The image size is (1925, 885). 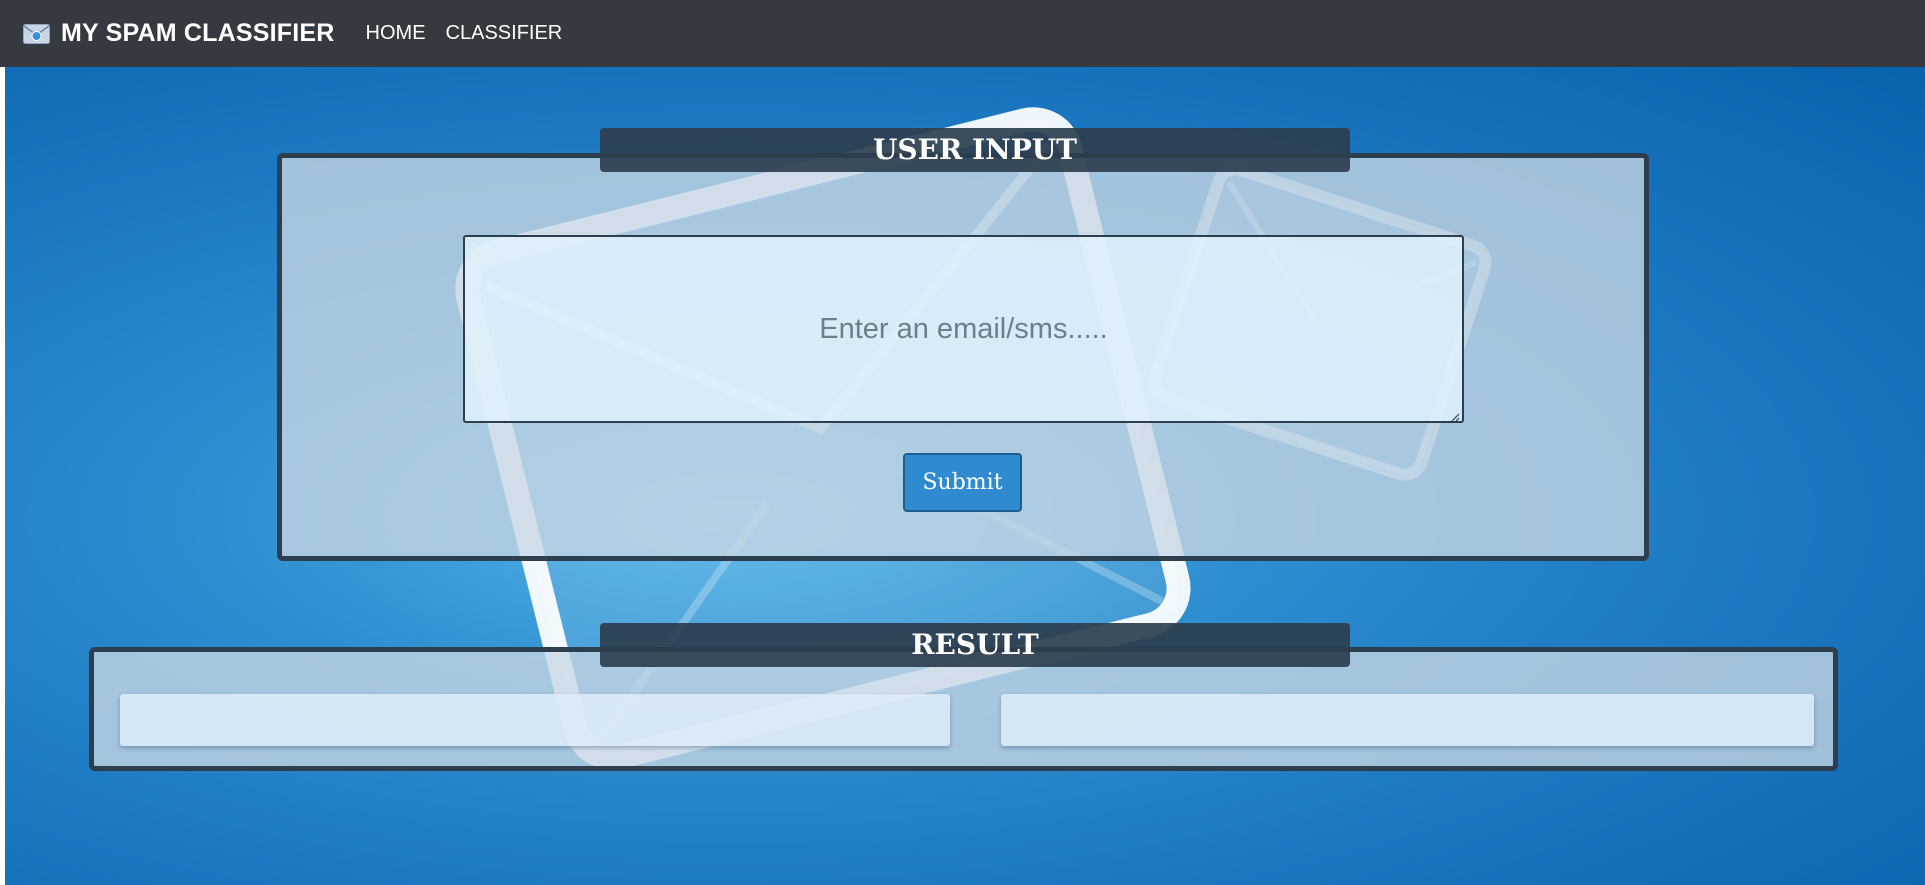 What do you see at coordinates (962, 33) in the screenshot?
I see `navbar: MY SPAM CLASSIFIER HOME CLASSIFIER` at bounding box center [962, 33].